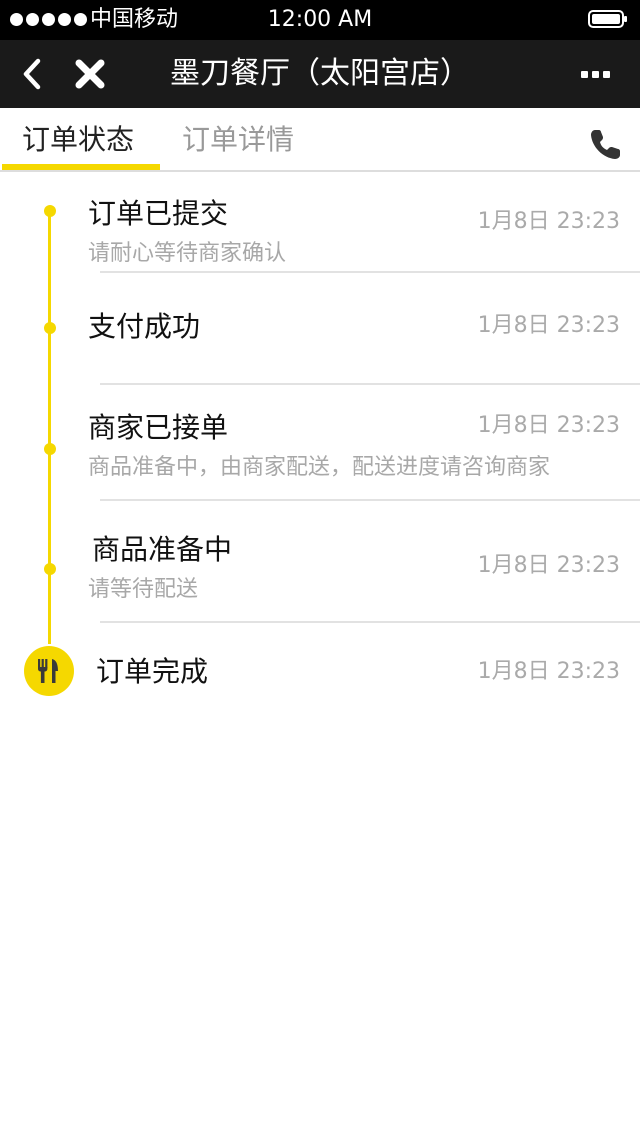 This screenshot has height=1136, width=640. I want to click on close-icon, so click(90, 74).